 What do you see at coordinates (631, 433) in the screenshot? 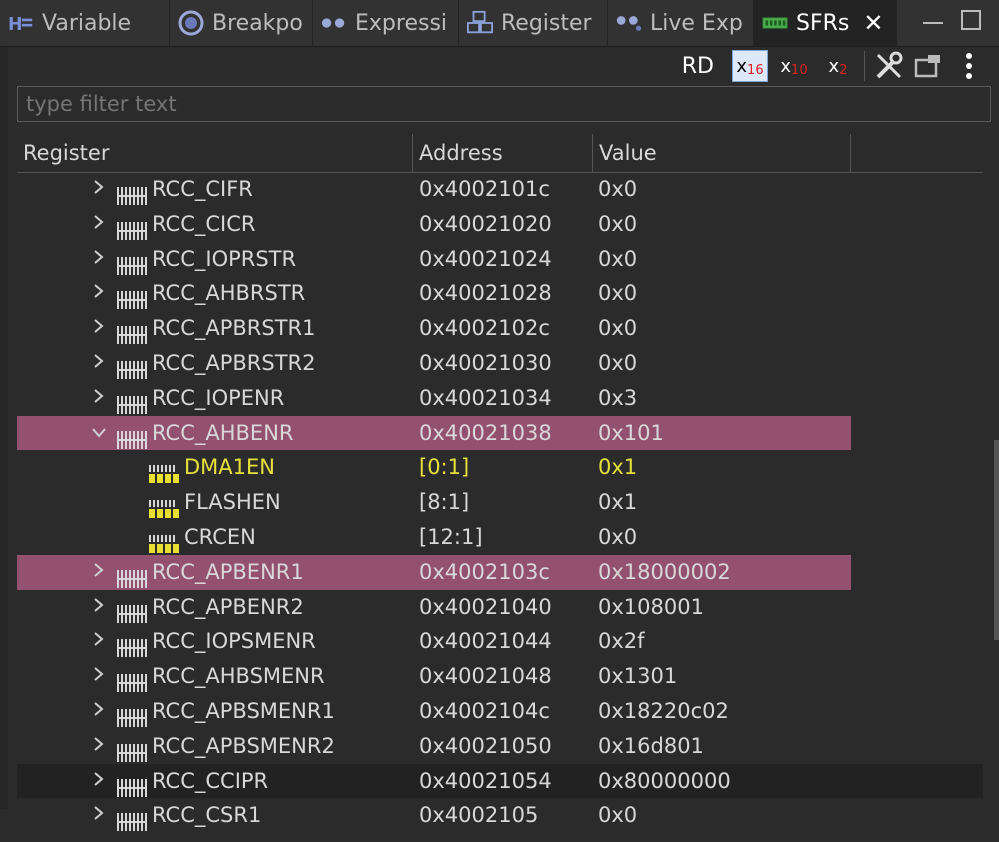
I see `register-value: 0x101` at bounding box center [631, 433].